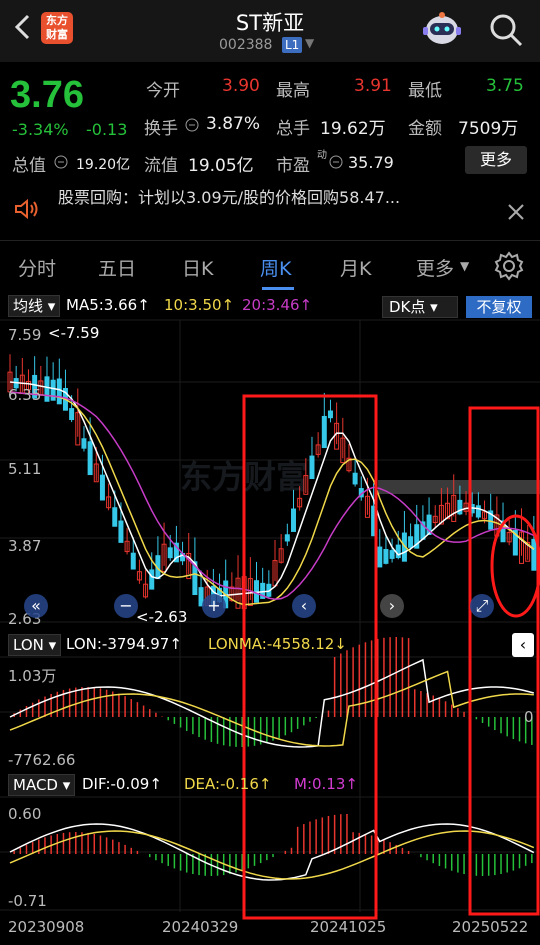 This screenshot has height=945, width=540. Describe the element at coordinates (161, 166) in the screenshot. I see `float-label: 流值` at that location.